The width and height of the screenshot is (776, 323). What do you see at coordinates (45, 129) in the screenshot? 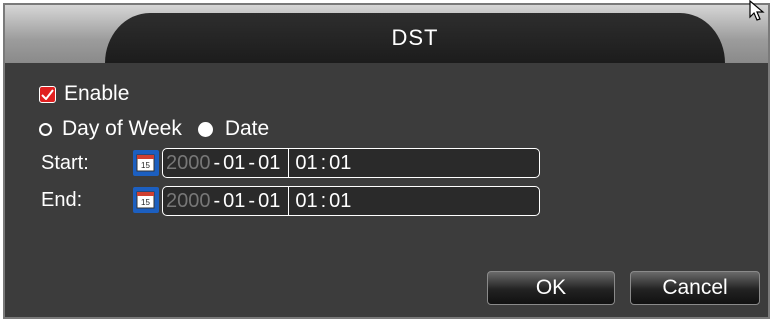
I see `day-of-week-radio` at bounding box center [45, 129].